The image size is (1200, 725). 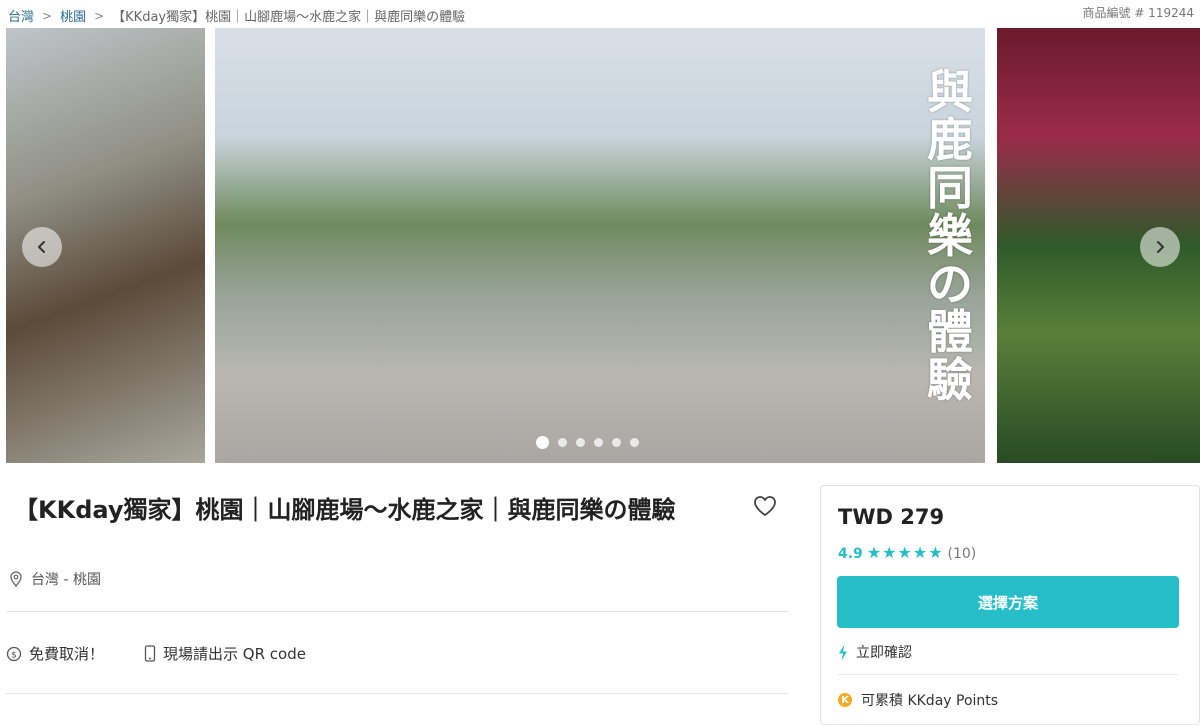 I want to click on breadcrumb-current: 【KKday獨家】桃園｜山腳鹿場～水鹿之家｜與鹿同樂の體驗, so click(x=289, y=17).